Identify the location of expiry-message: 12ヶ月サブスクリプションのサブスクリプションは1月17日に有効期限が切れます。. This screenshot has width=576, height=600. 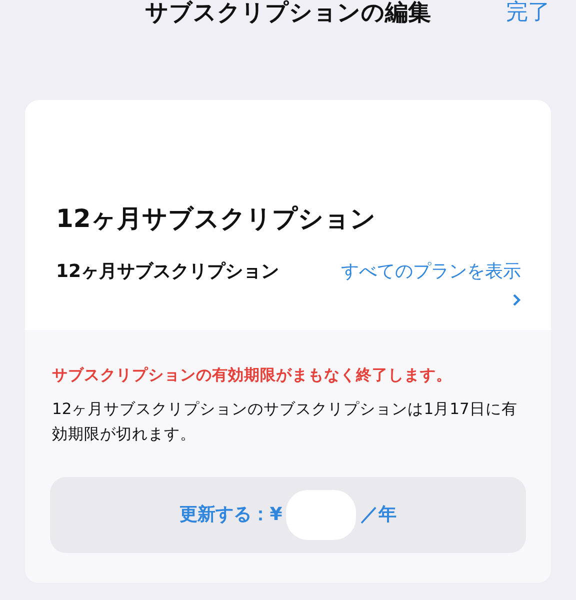
(285, 421).